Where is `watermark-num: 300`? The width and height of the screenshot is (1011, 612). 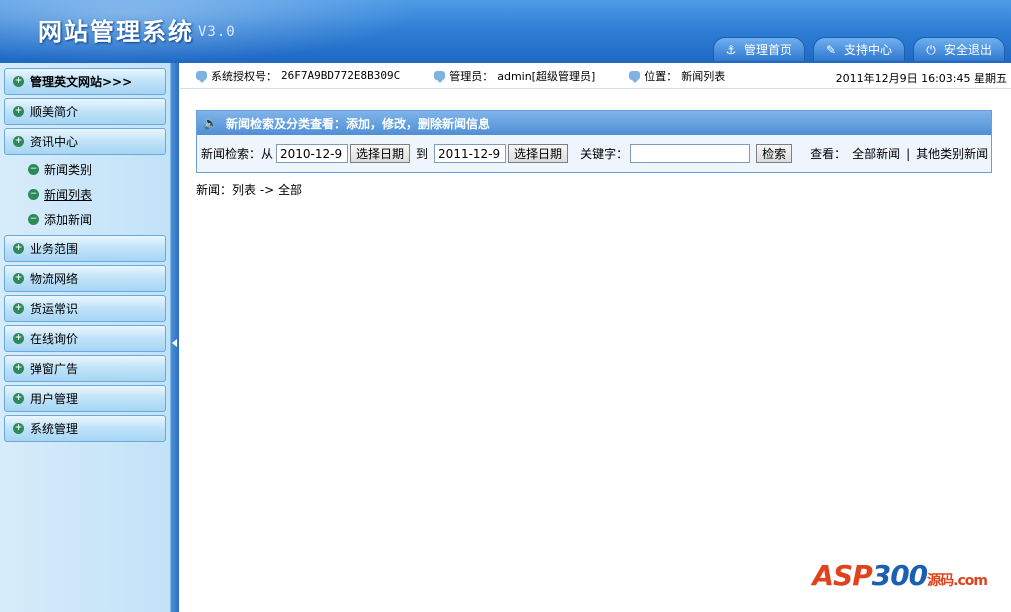
watermark-num: 300 is located at coordinates (899, 575).